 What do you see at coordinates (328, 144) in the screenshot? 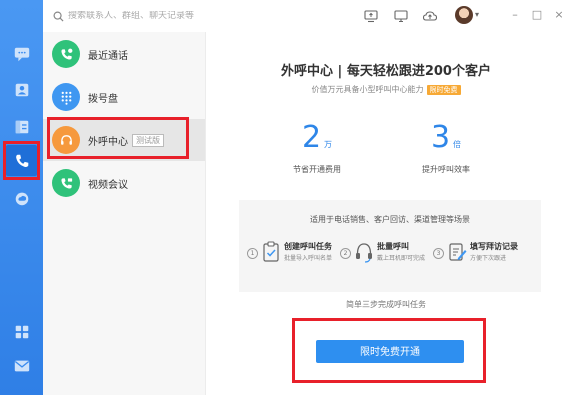
I see `stat-unit: 万` at bounding box center [328, 144].